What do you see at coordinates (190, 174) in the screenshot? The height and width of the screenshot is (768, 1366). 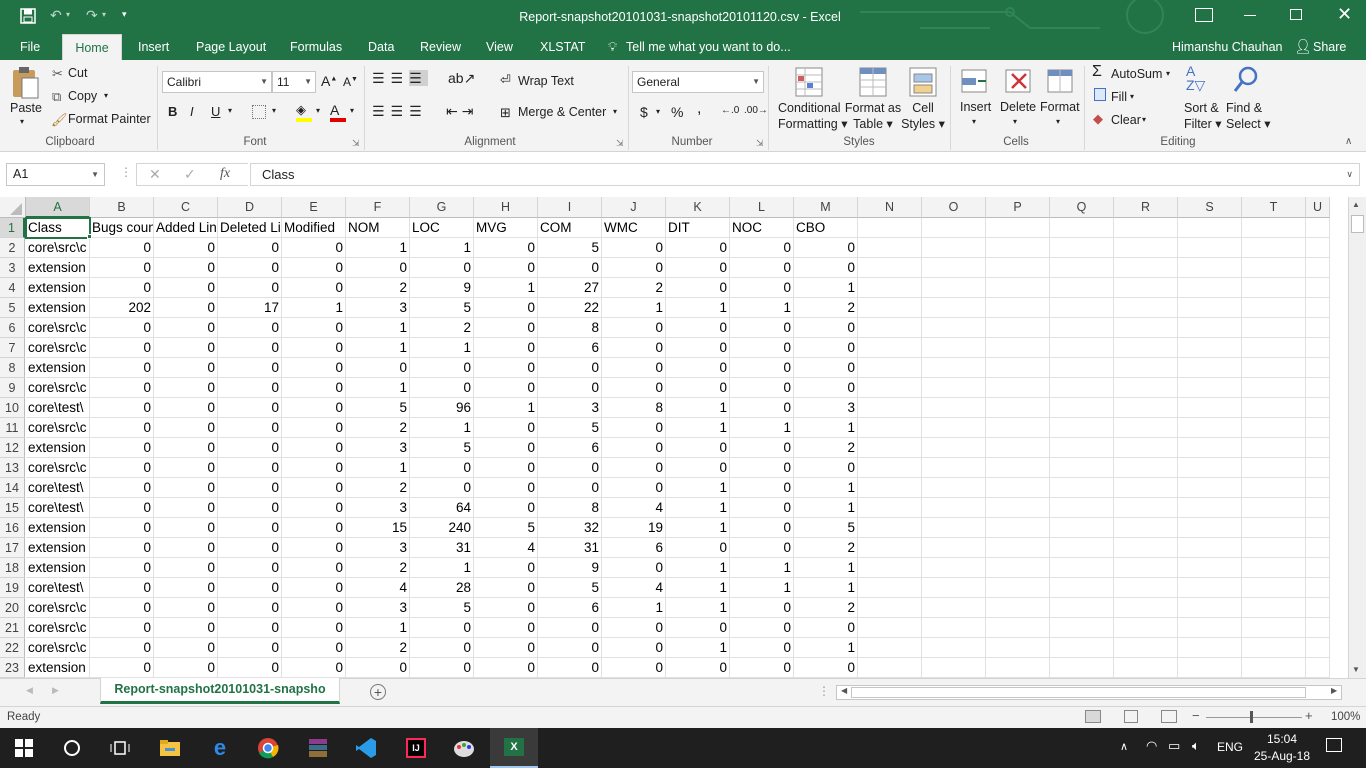 I see `enter-formula-icon: ✓` at bounding box center [190, 174].